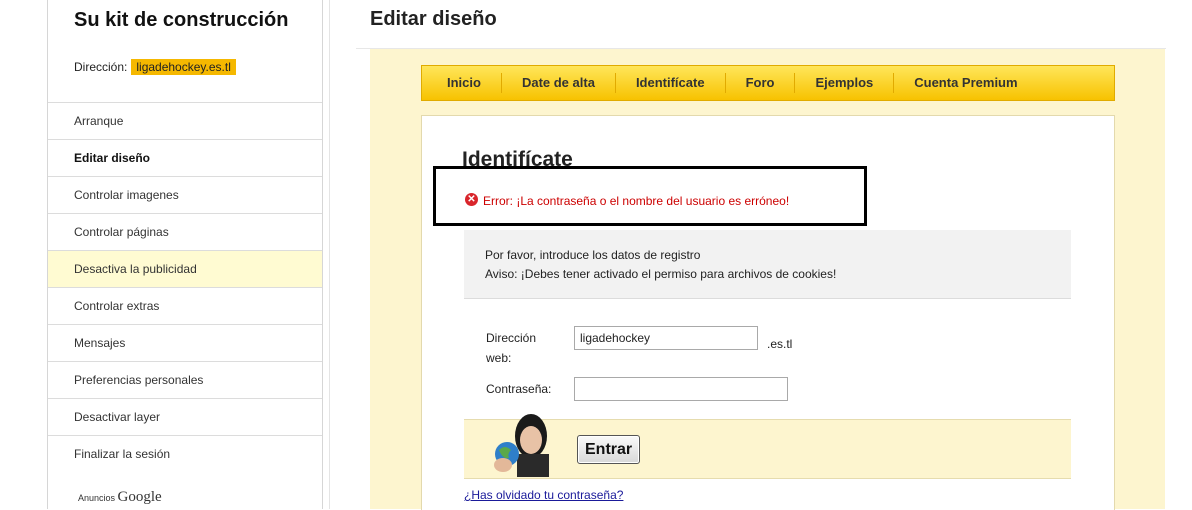 The width and height of the screenshot is (1192, 510). I want to click on nav-ejemplos: Ejemplos, so click(845, 83).